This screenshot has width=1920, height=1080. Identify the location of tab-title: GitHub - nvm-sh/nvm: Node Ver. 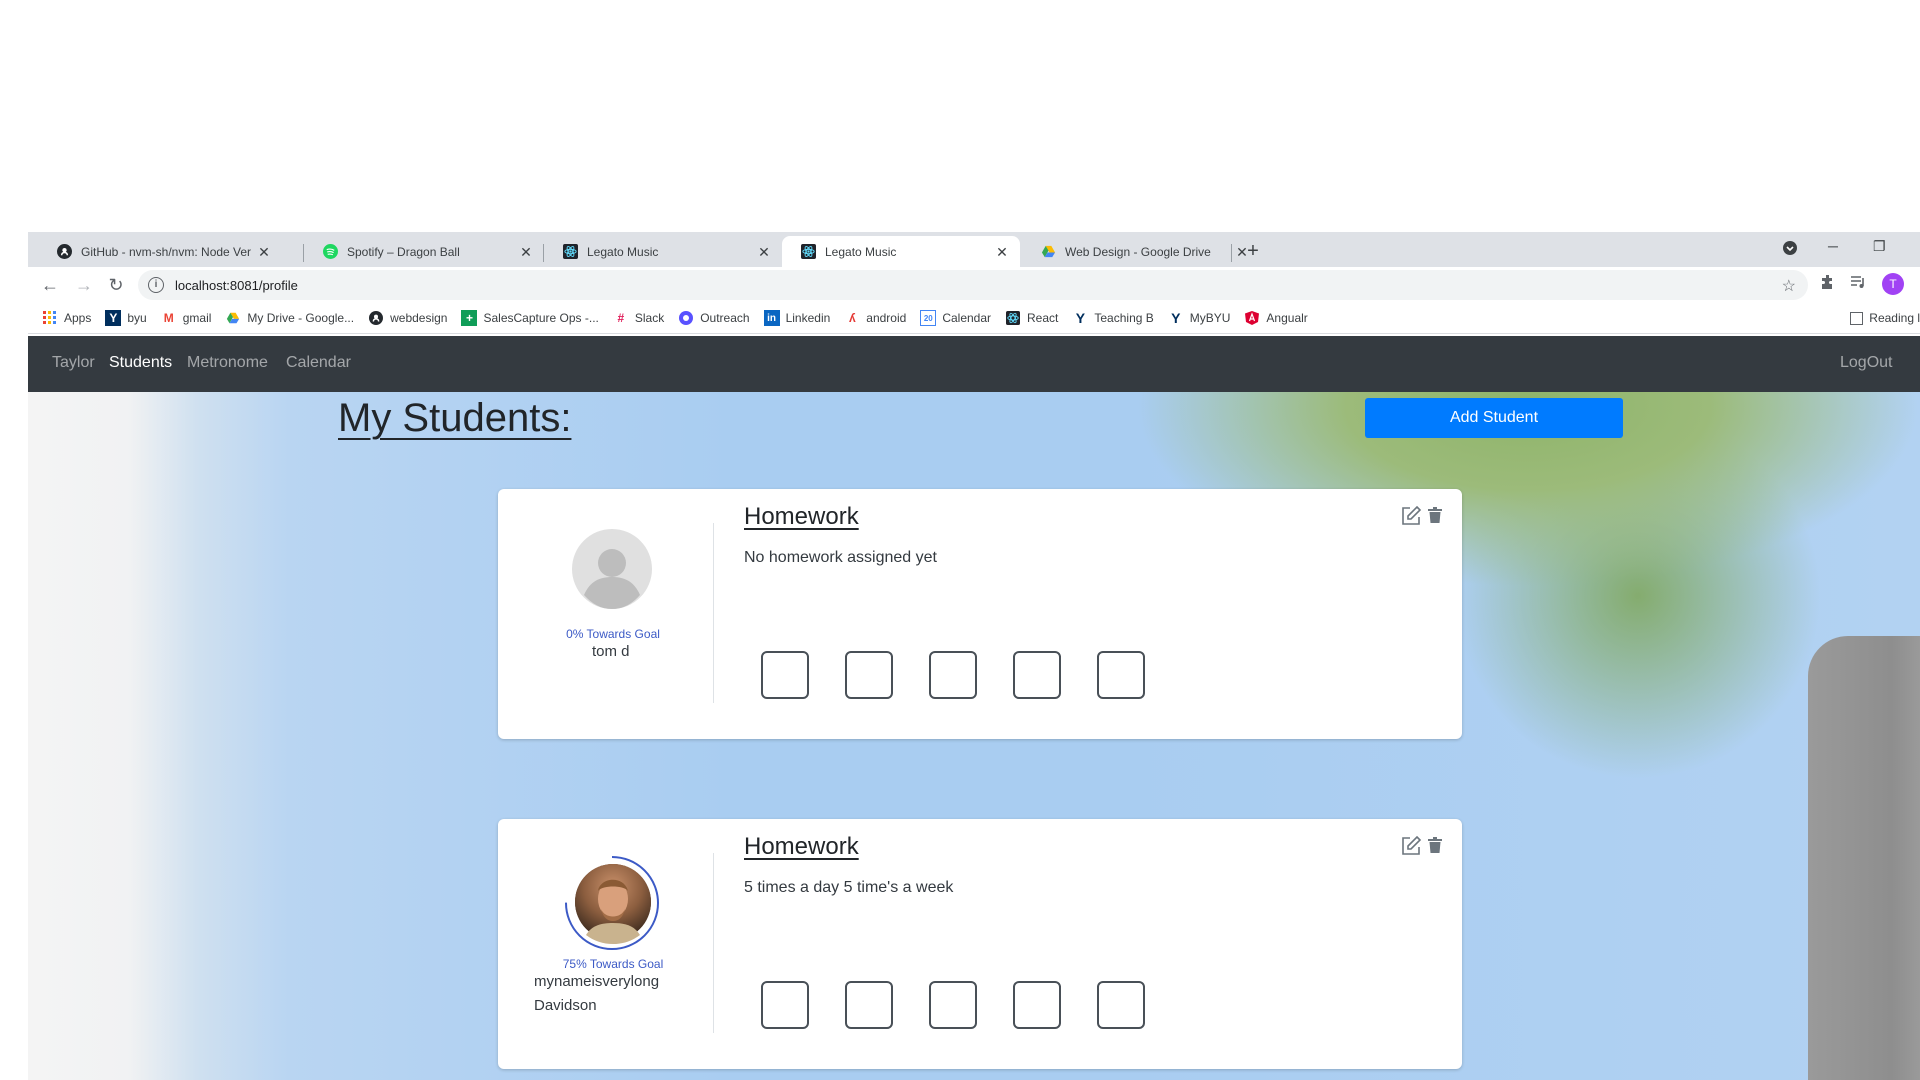
(166, 251).